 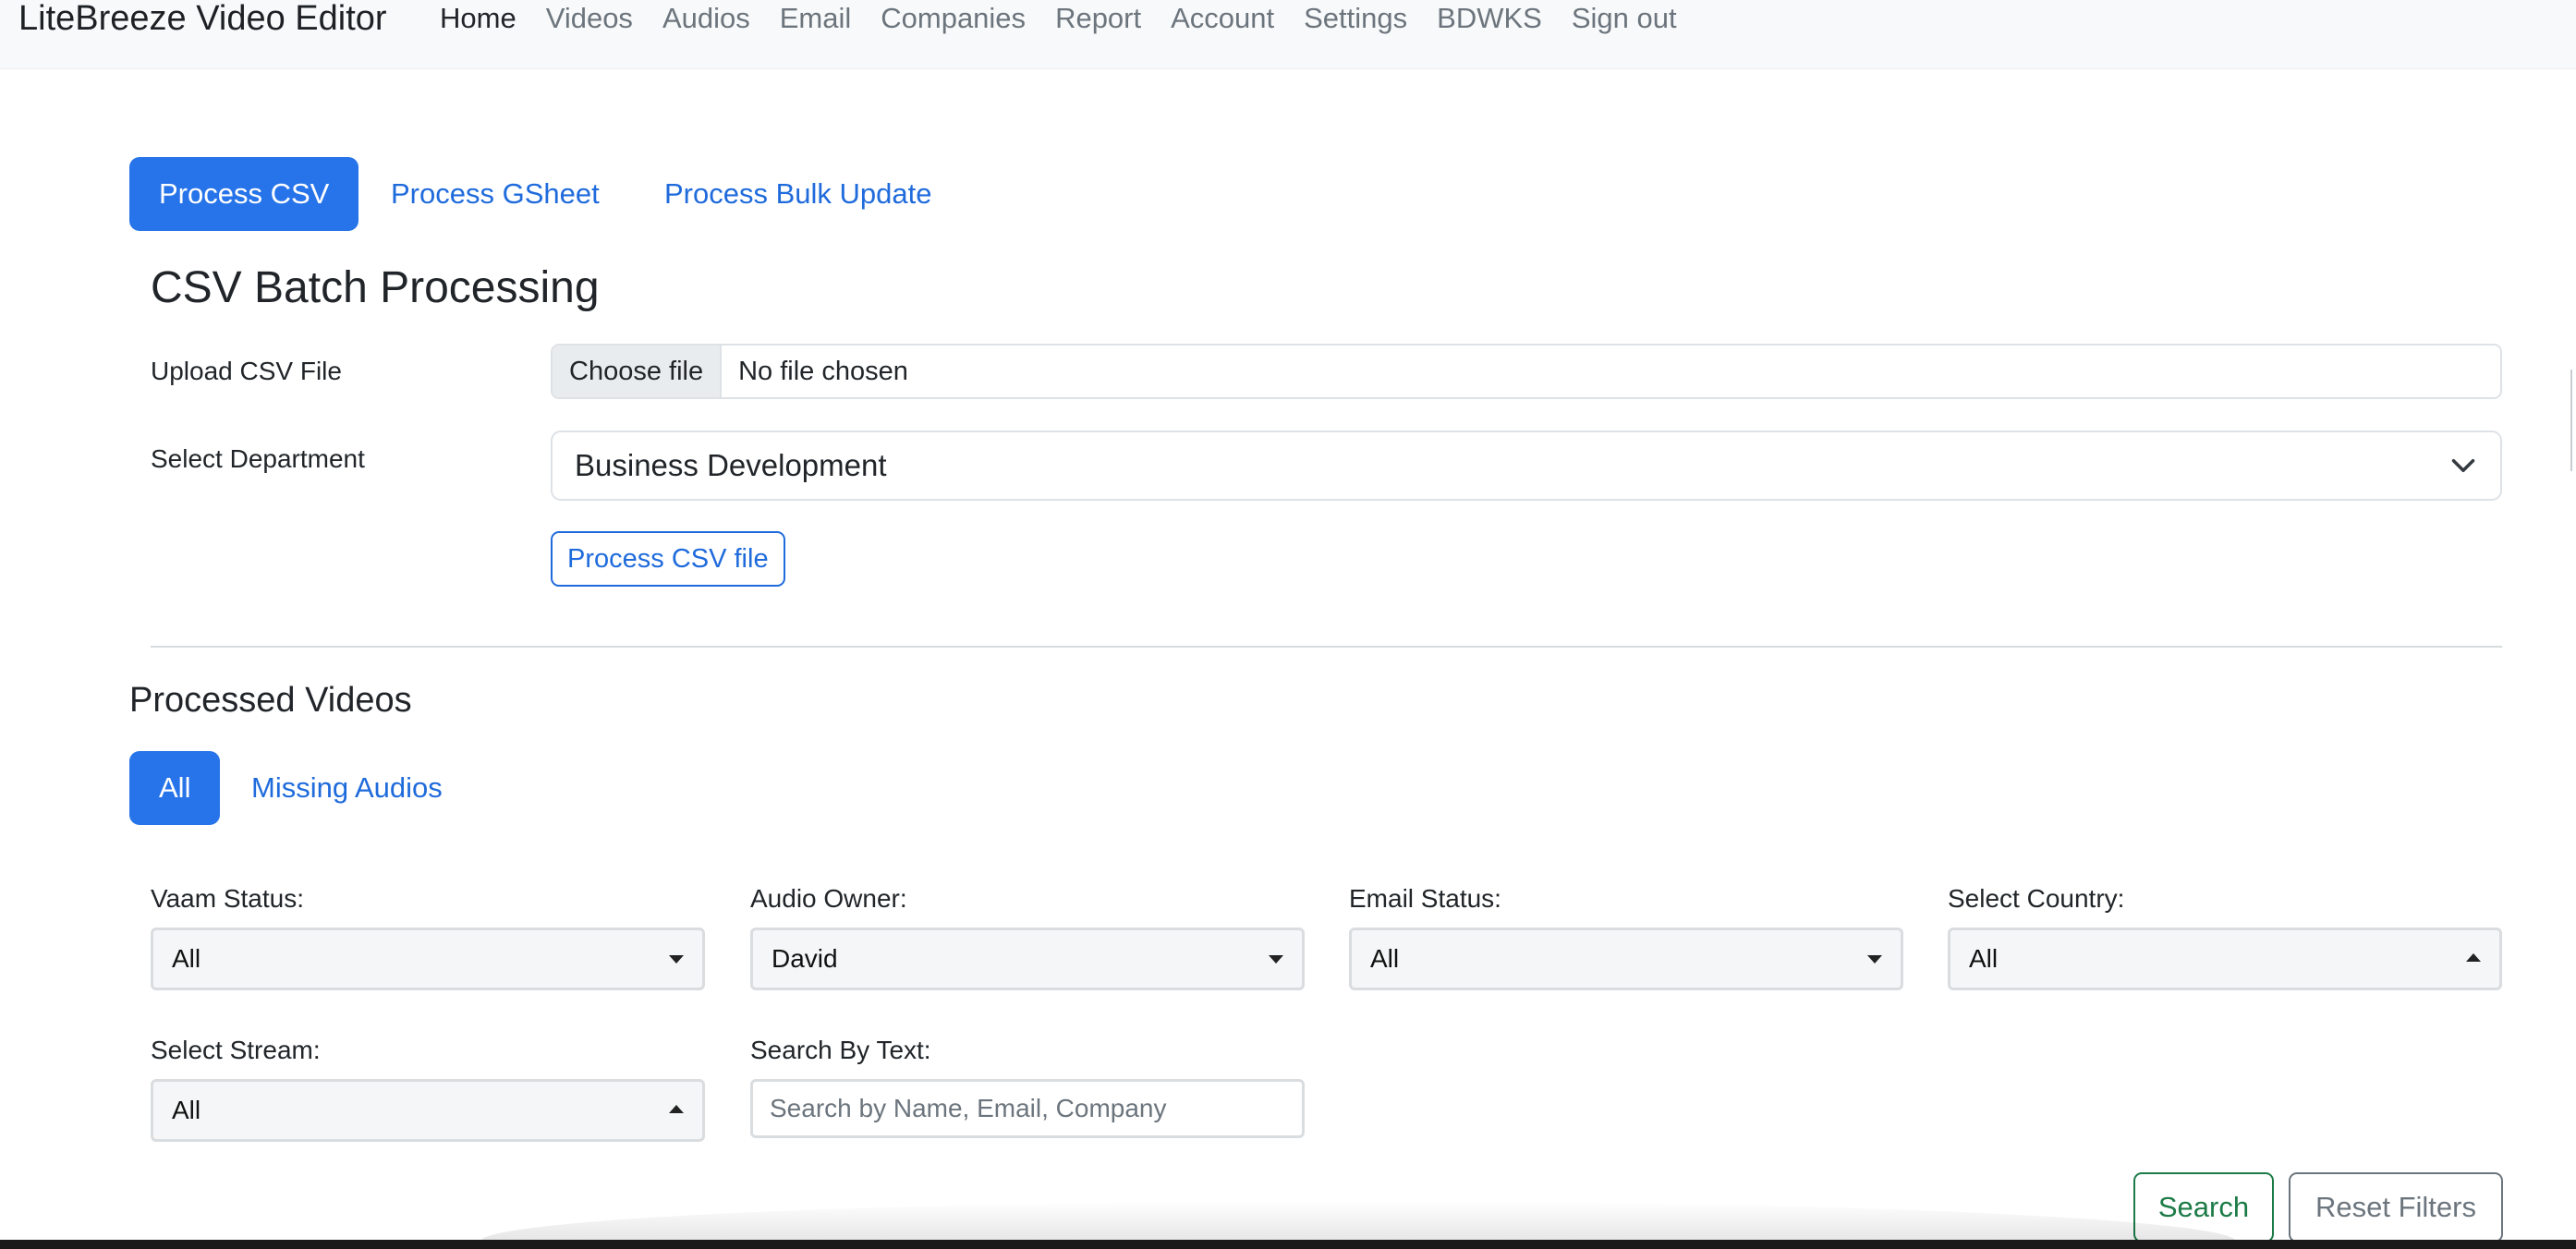 I want to click on nav-home: Home, so click(x=478, y=19).